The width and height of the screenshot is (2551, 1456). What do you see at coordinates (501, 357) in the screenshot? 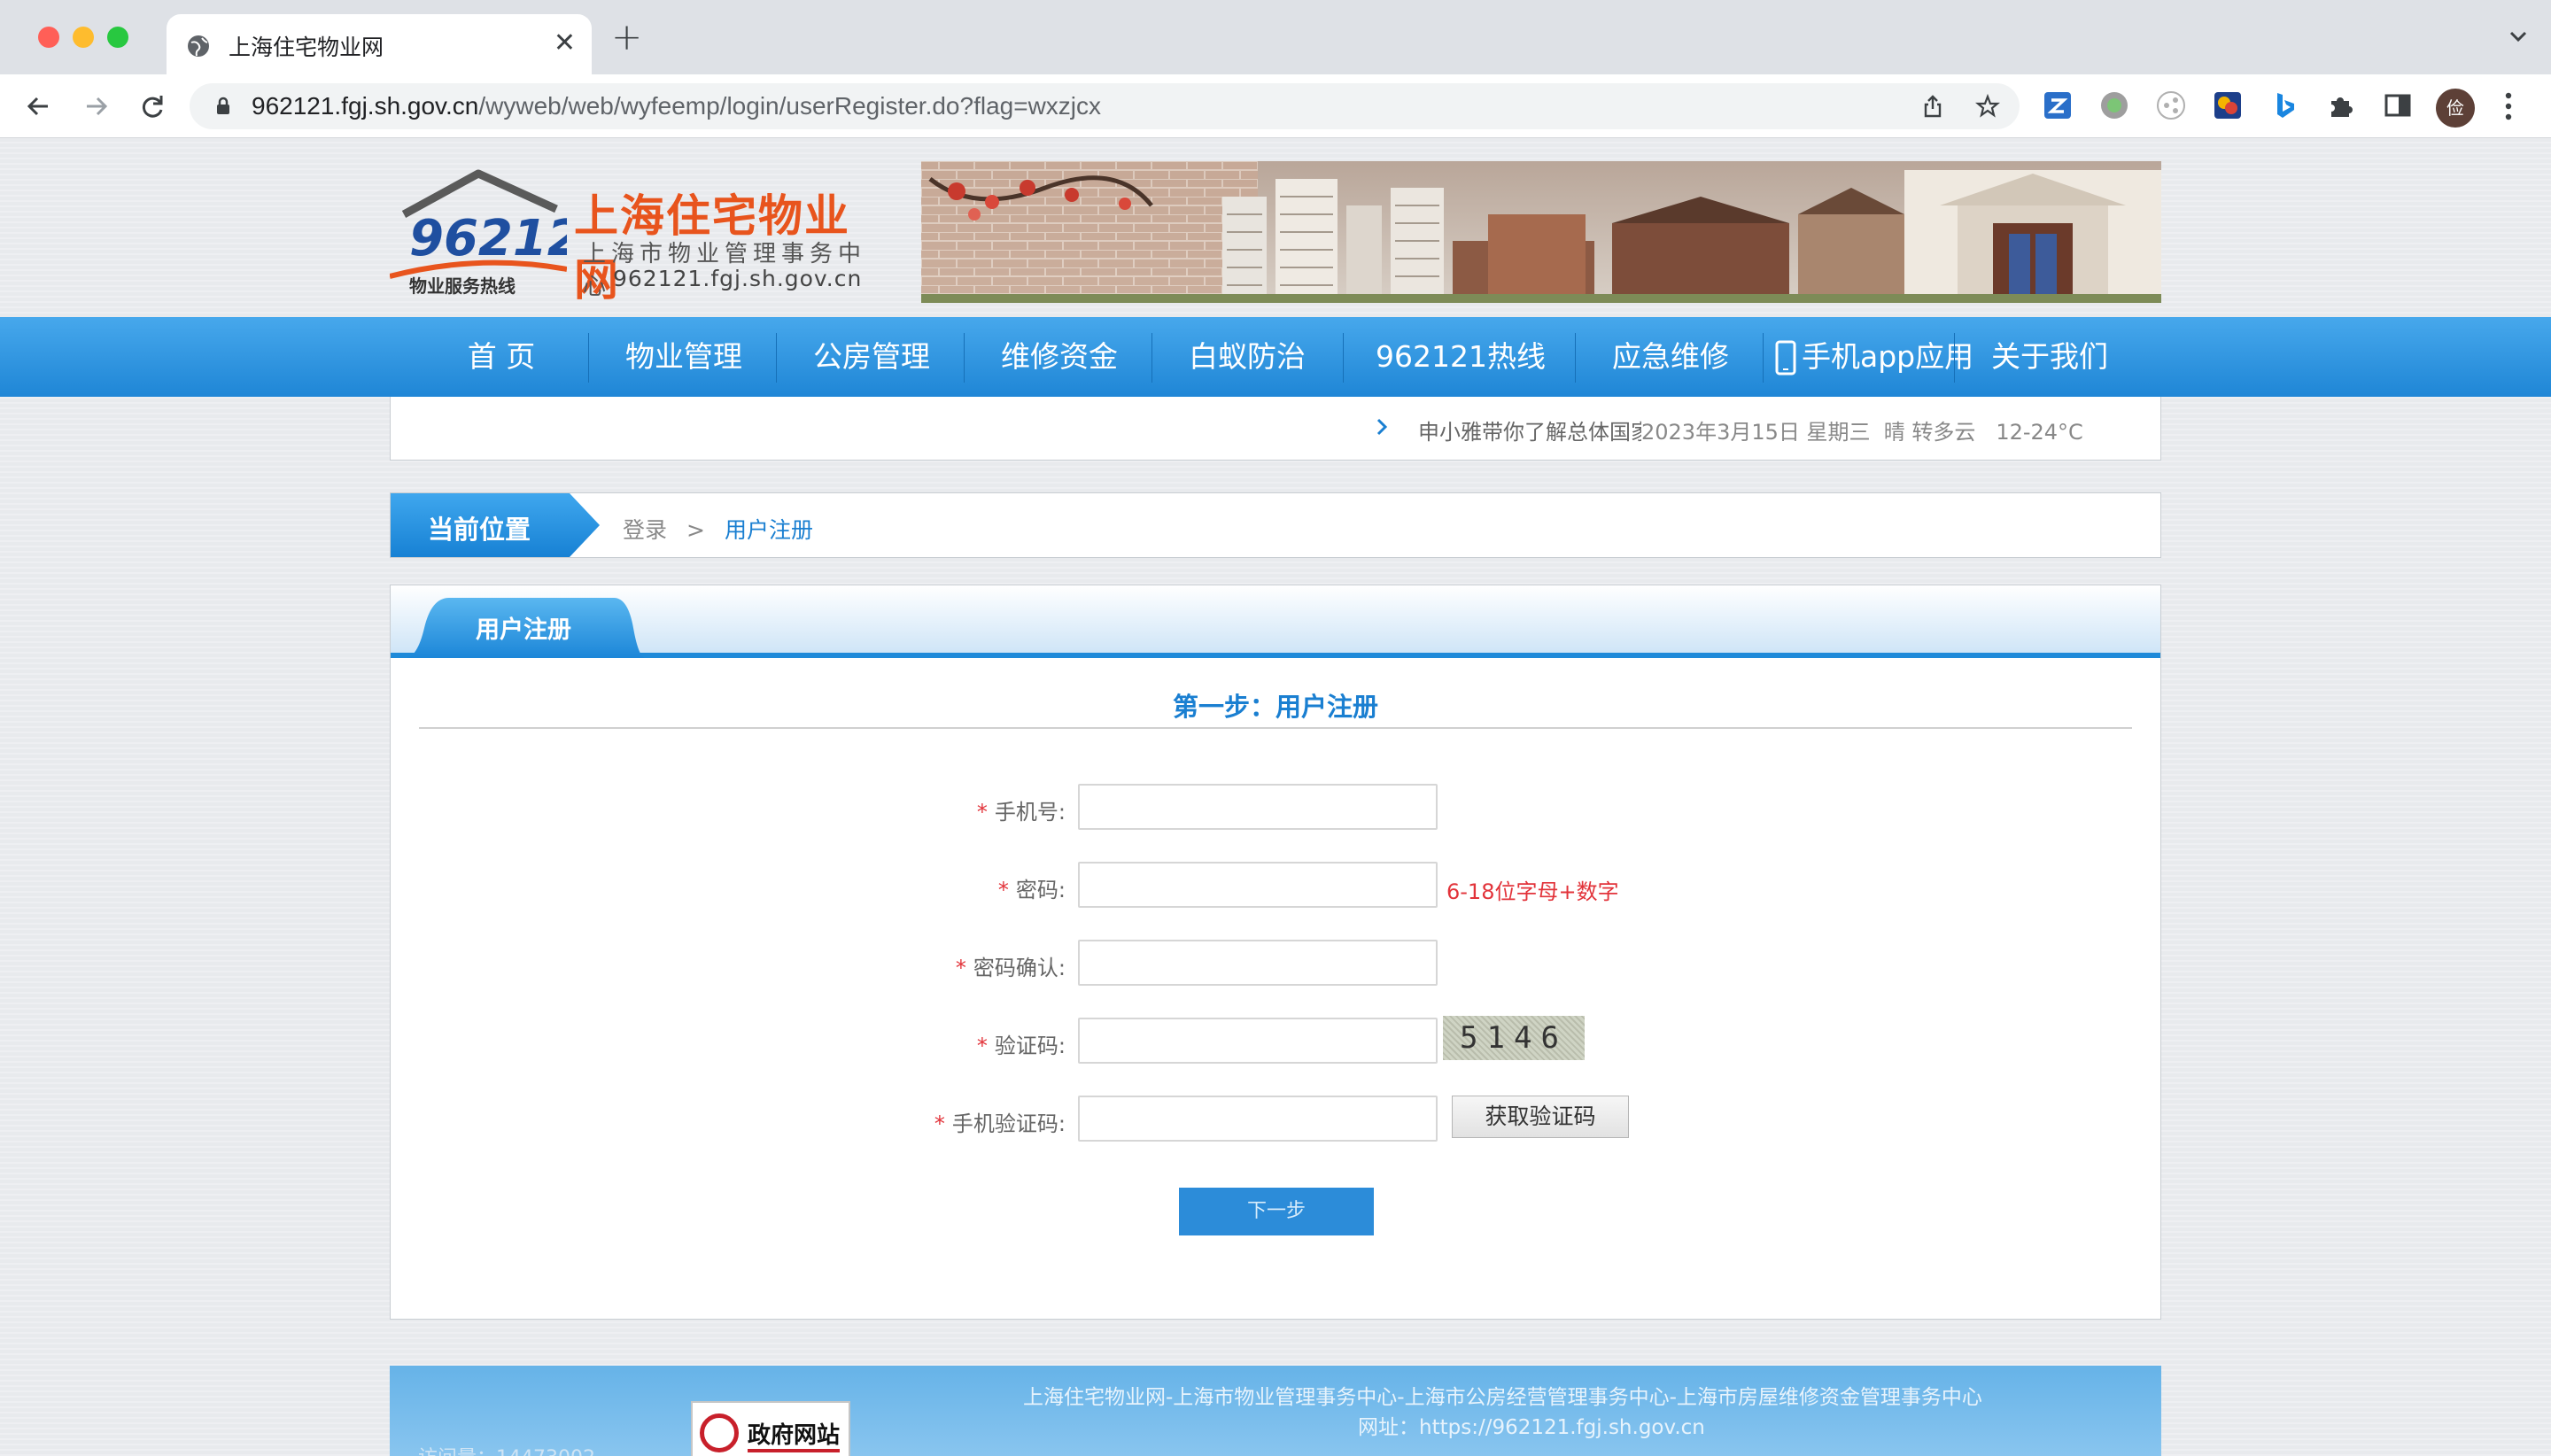
I see `nav-home: 首 页` at bounding box center [501, 357].